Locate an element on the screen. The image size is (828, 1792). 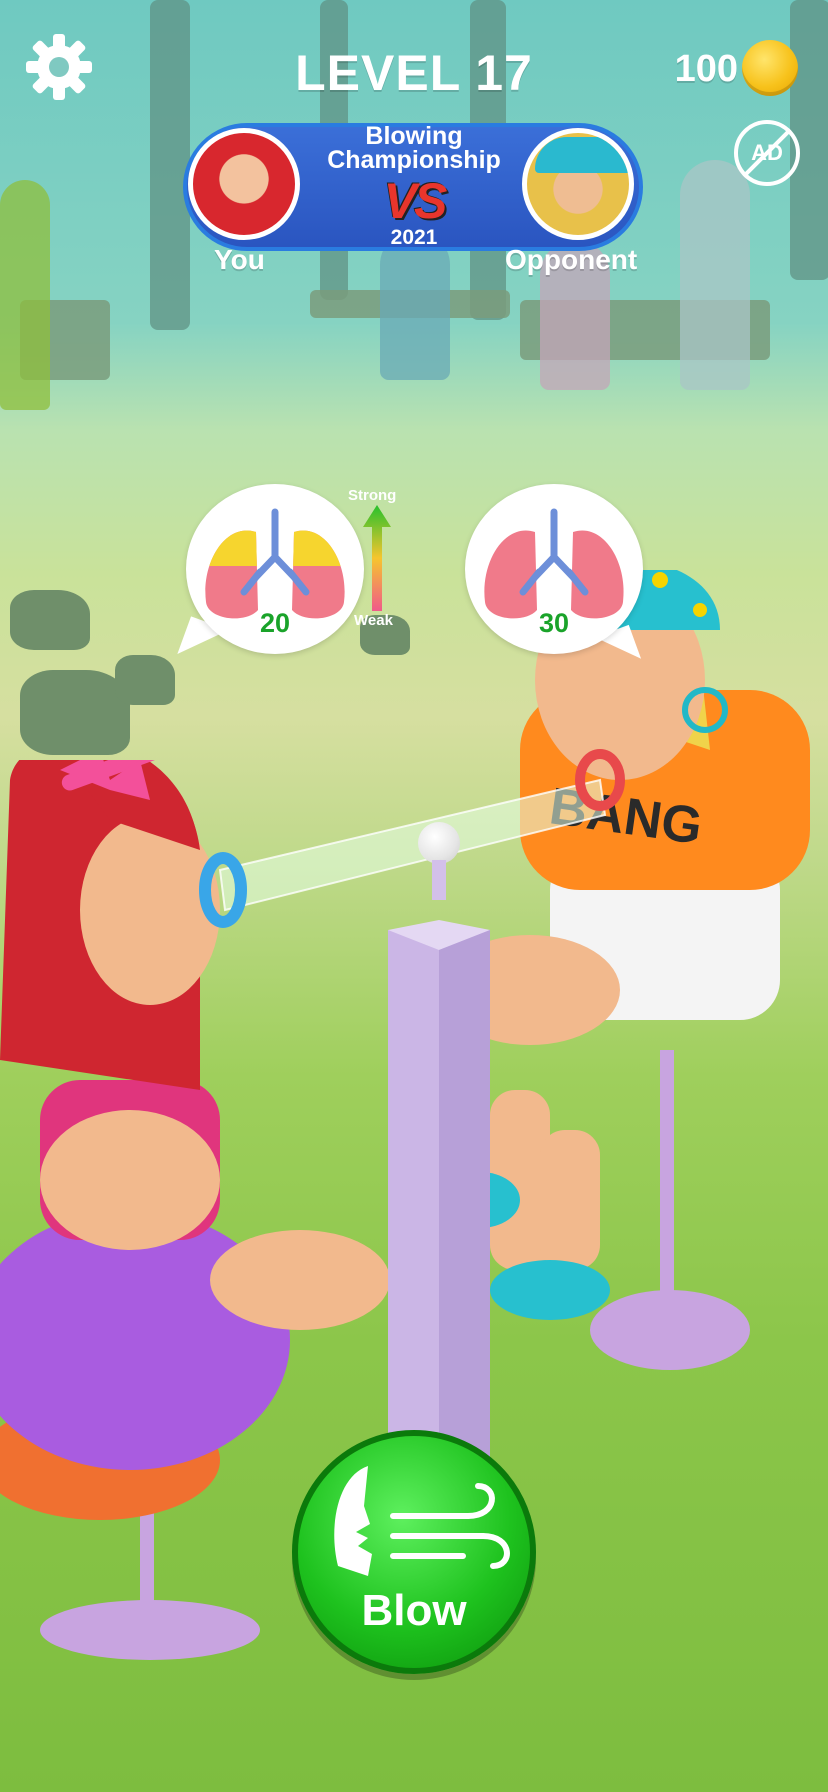
blowing-face-icon is located at coordinates (422, 1521).